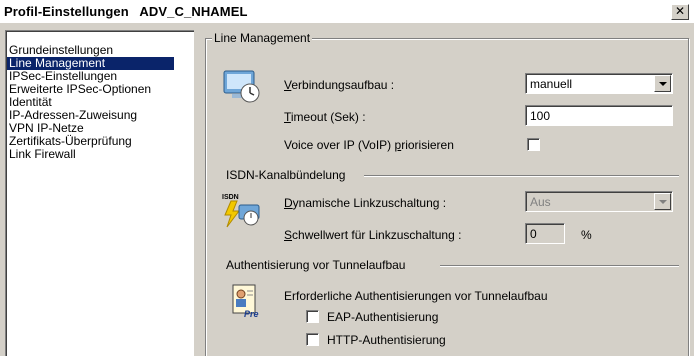  I want to click on eap-label: EAP-Authentisierung, so click(383, 317).